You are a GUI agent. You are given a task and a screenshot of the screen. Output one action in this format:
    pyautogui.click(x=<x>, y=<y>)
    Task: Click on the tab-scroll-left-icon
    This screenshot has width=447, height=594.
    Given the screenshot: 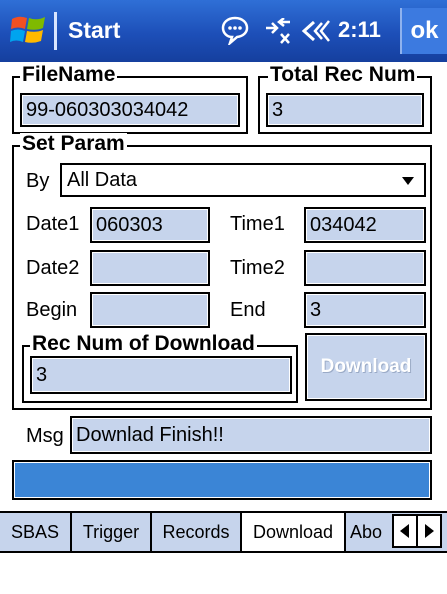 What is the action you would take?
    pyautogui.click(x=405, y=531)
    